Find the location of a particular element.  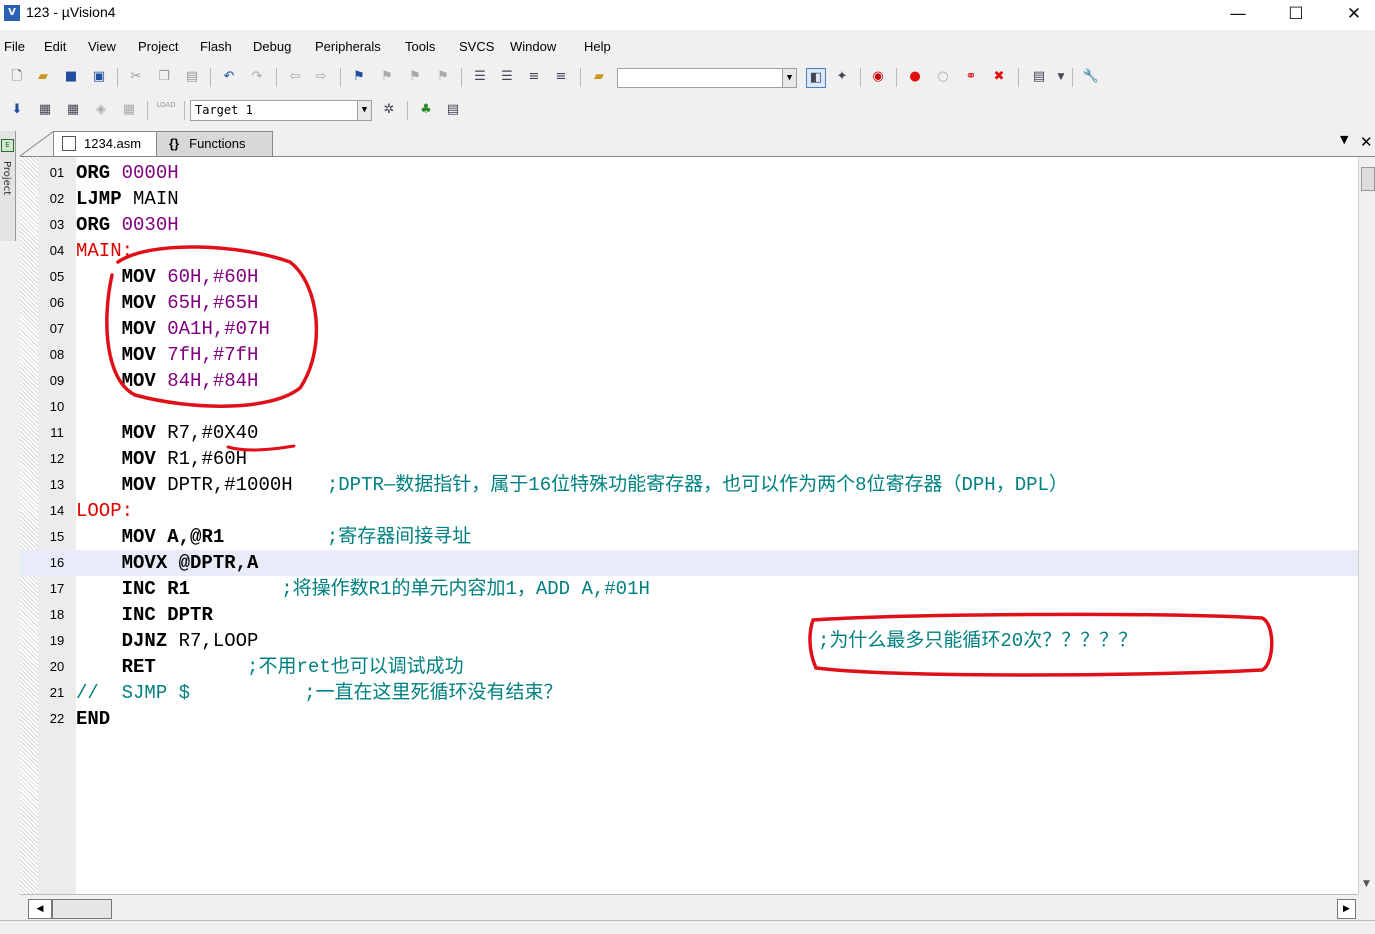

navigate-back-icon: ⇦ is located at coordinates (295, 77).